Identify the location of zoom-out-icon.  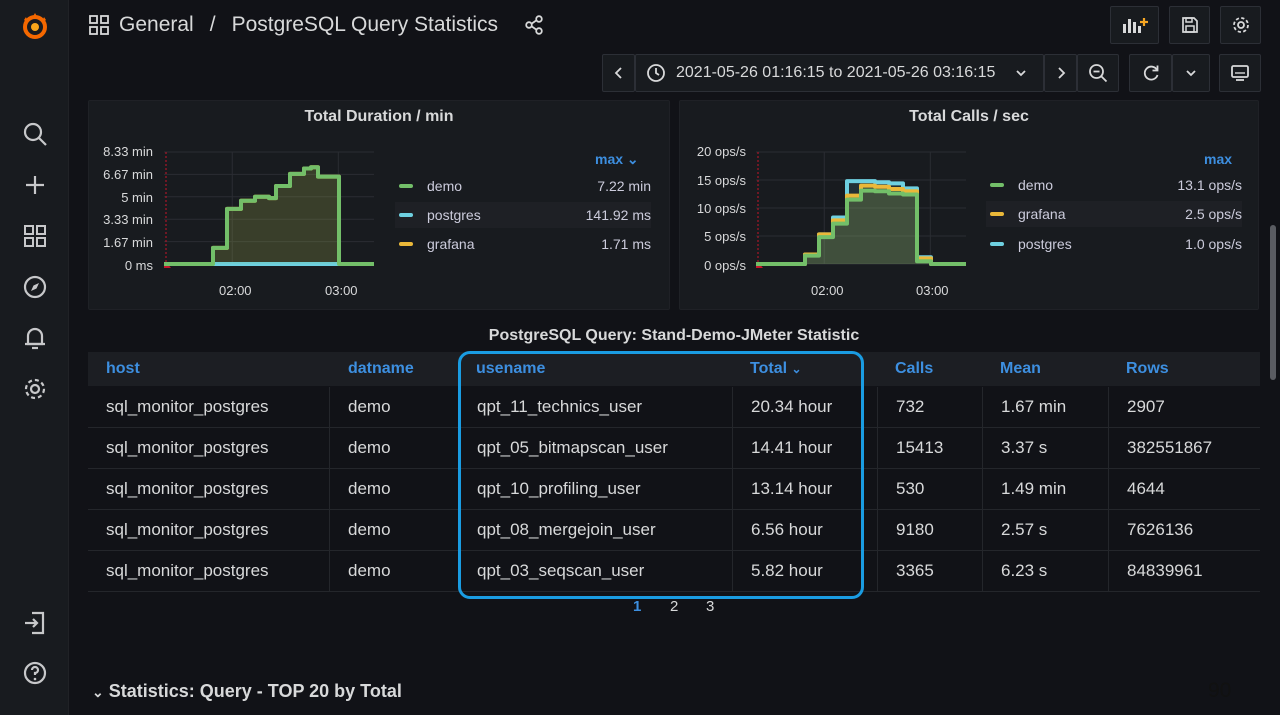
(1098, 73).